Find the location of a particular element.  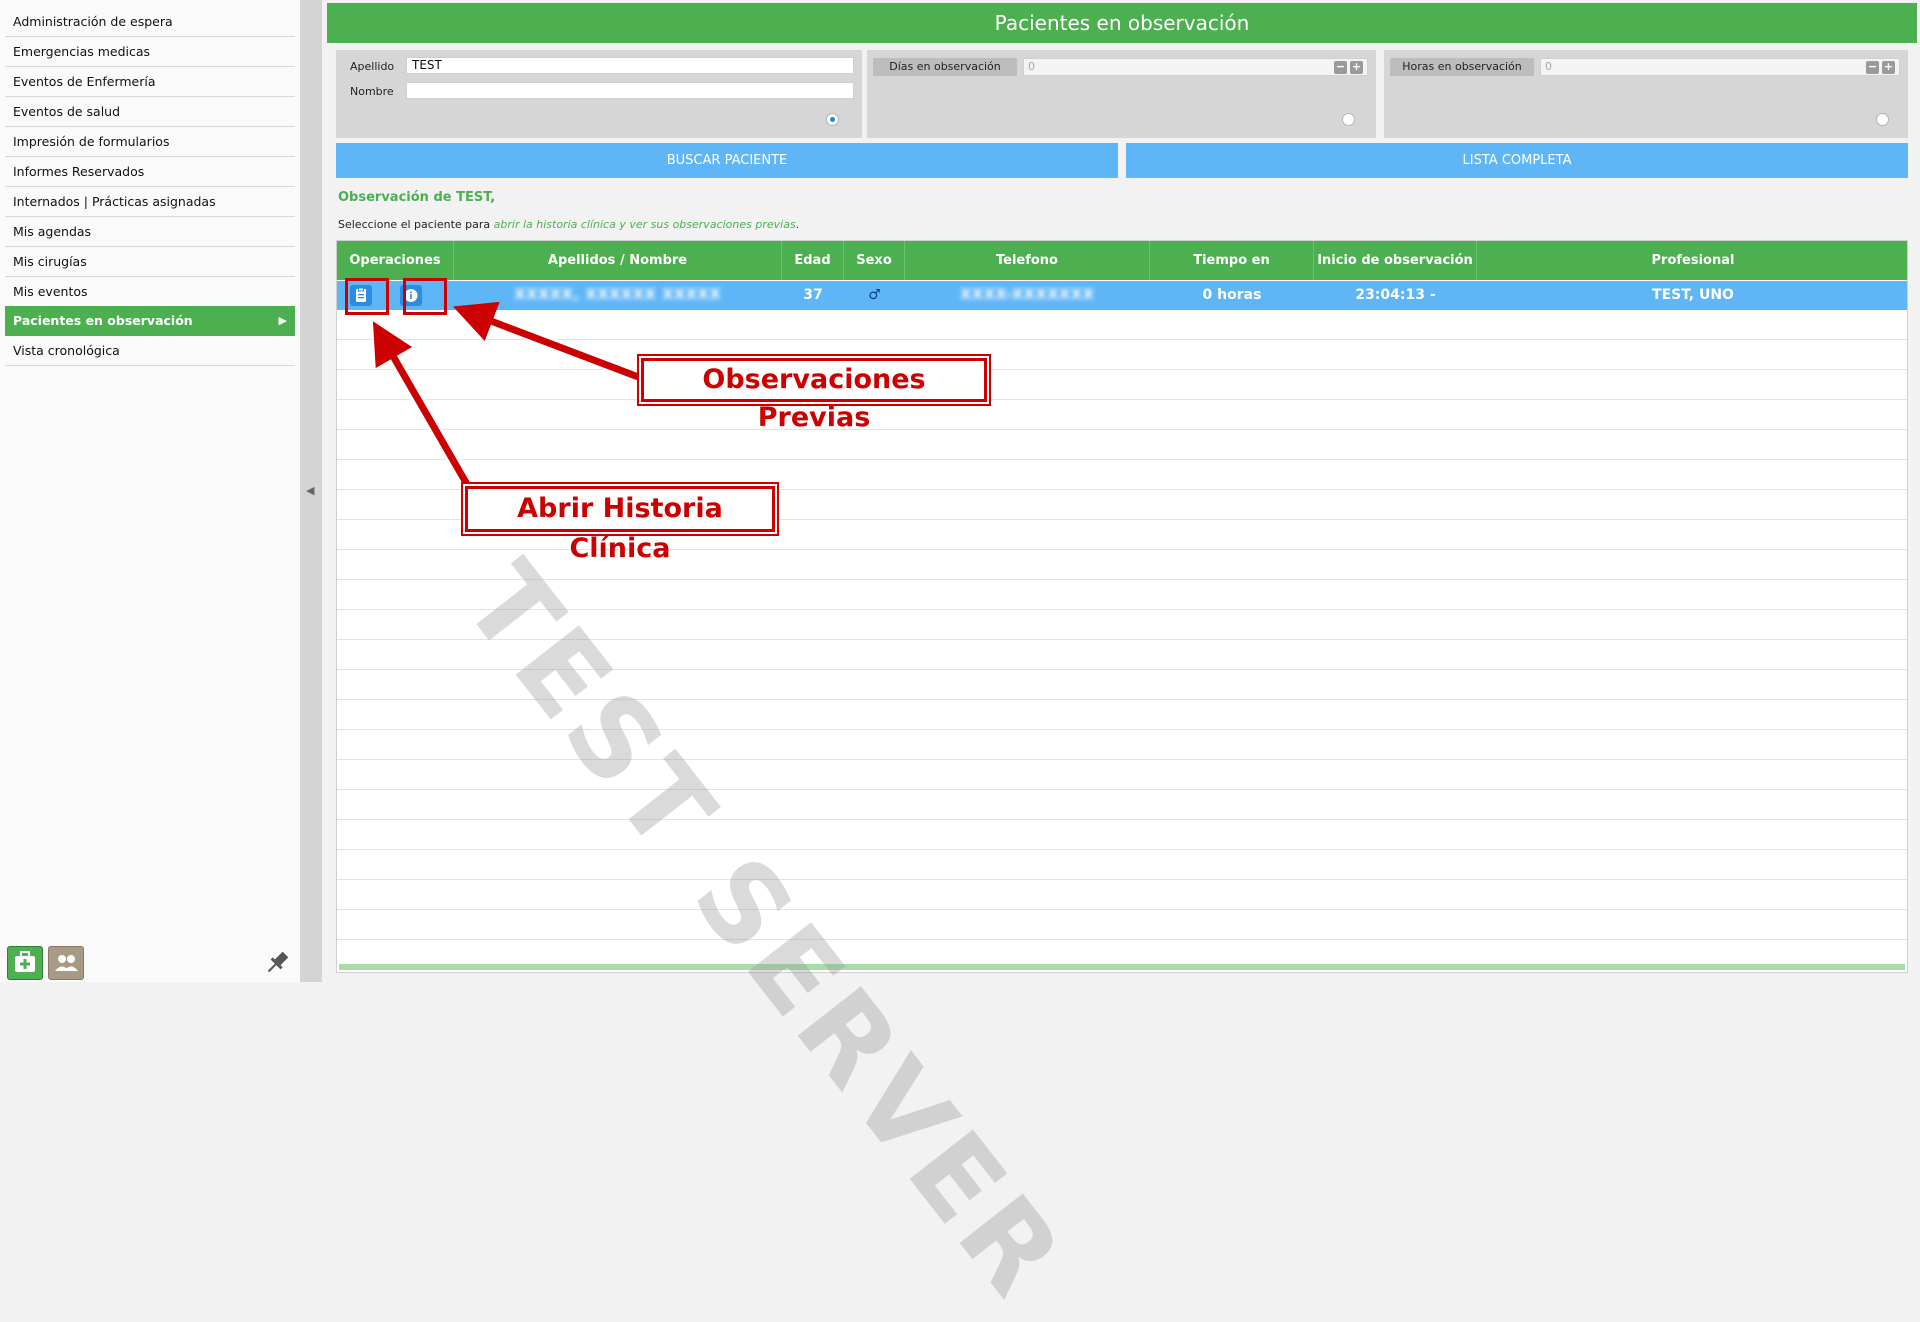

hint-prefix: Seleccione el paciente para is located at coordinates (416, 224).